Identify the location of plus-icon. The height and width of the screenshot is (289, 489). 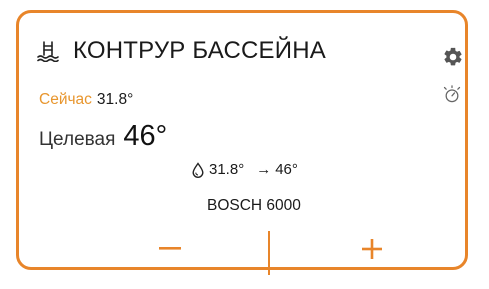
(372, 249).